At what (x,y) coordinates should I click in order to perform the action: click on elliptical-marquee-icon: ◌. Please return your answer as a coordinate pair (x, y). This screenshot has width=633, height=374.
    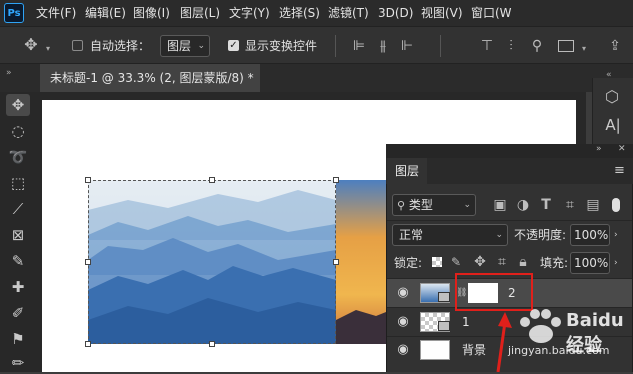
    Looking at the image, I should click on (18, 131).